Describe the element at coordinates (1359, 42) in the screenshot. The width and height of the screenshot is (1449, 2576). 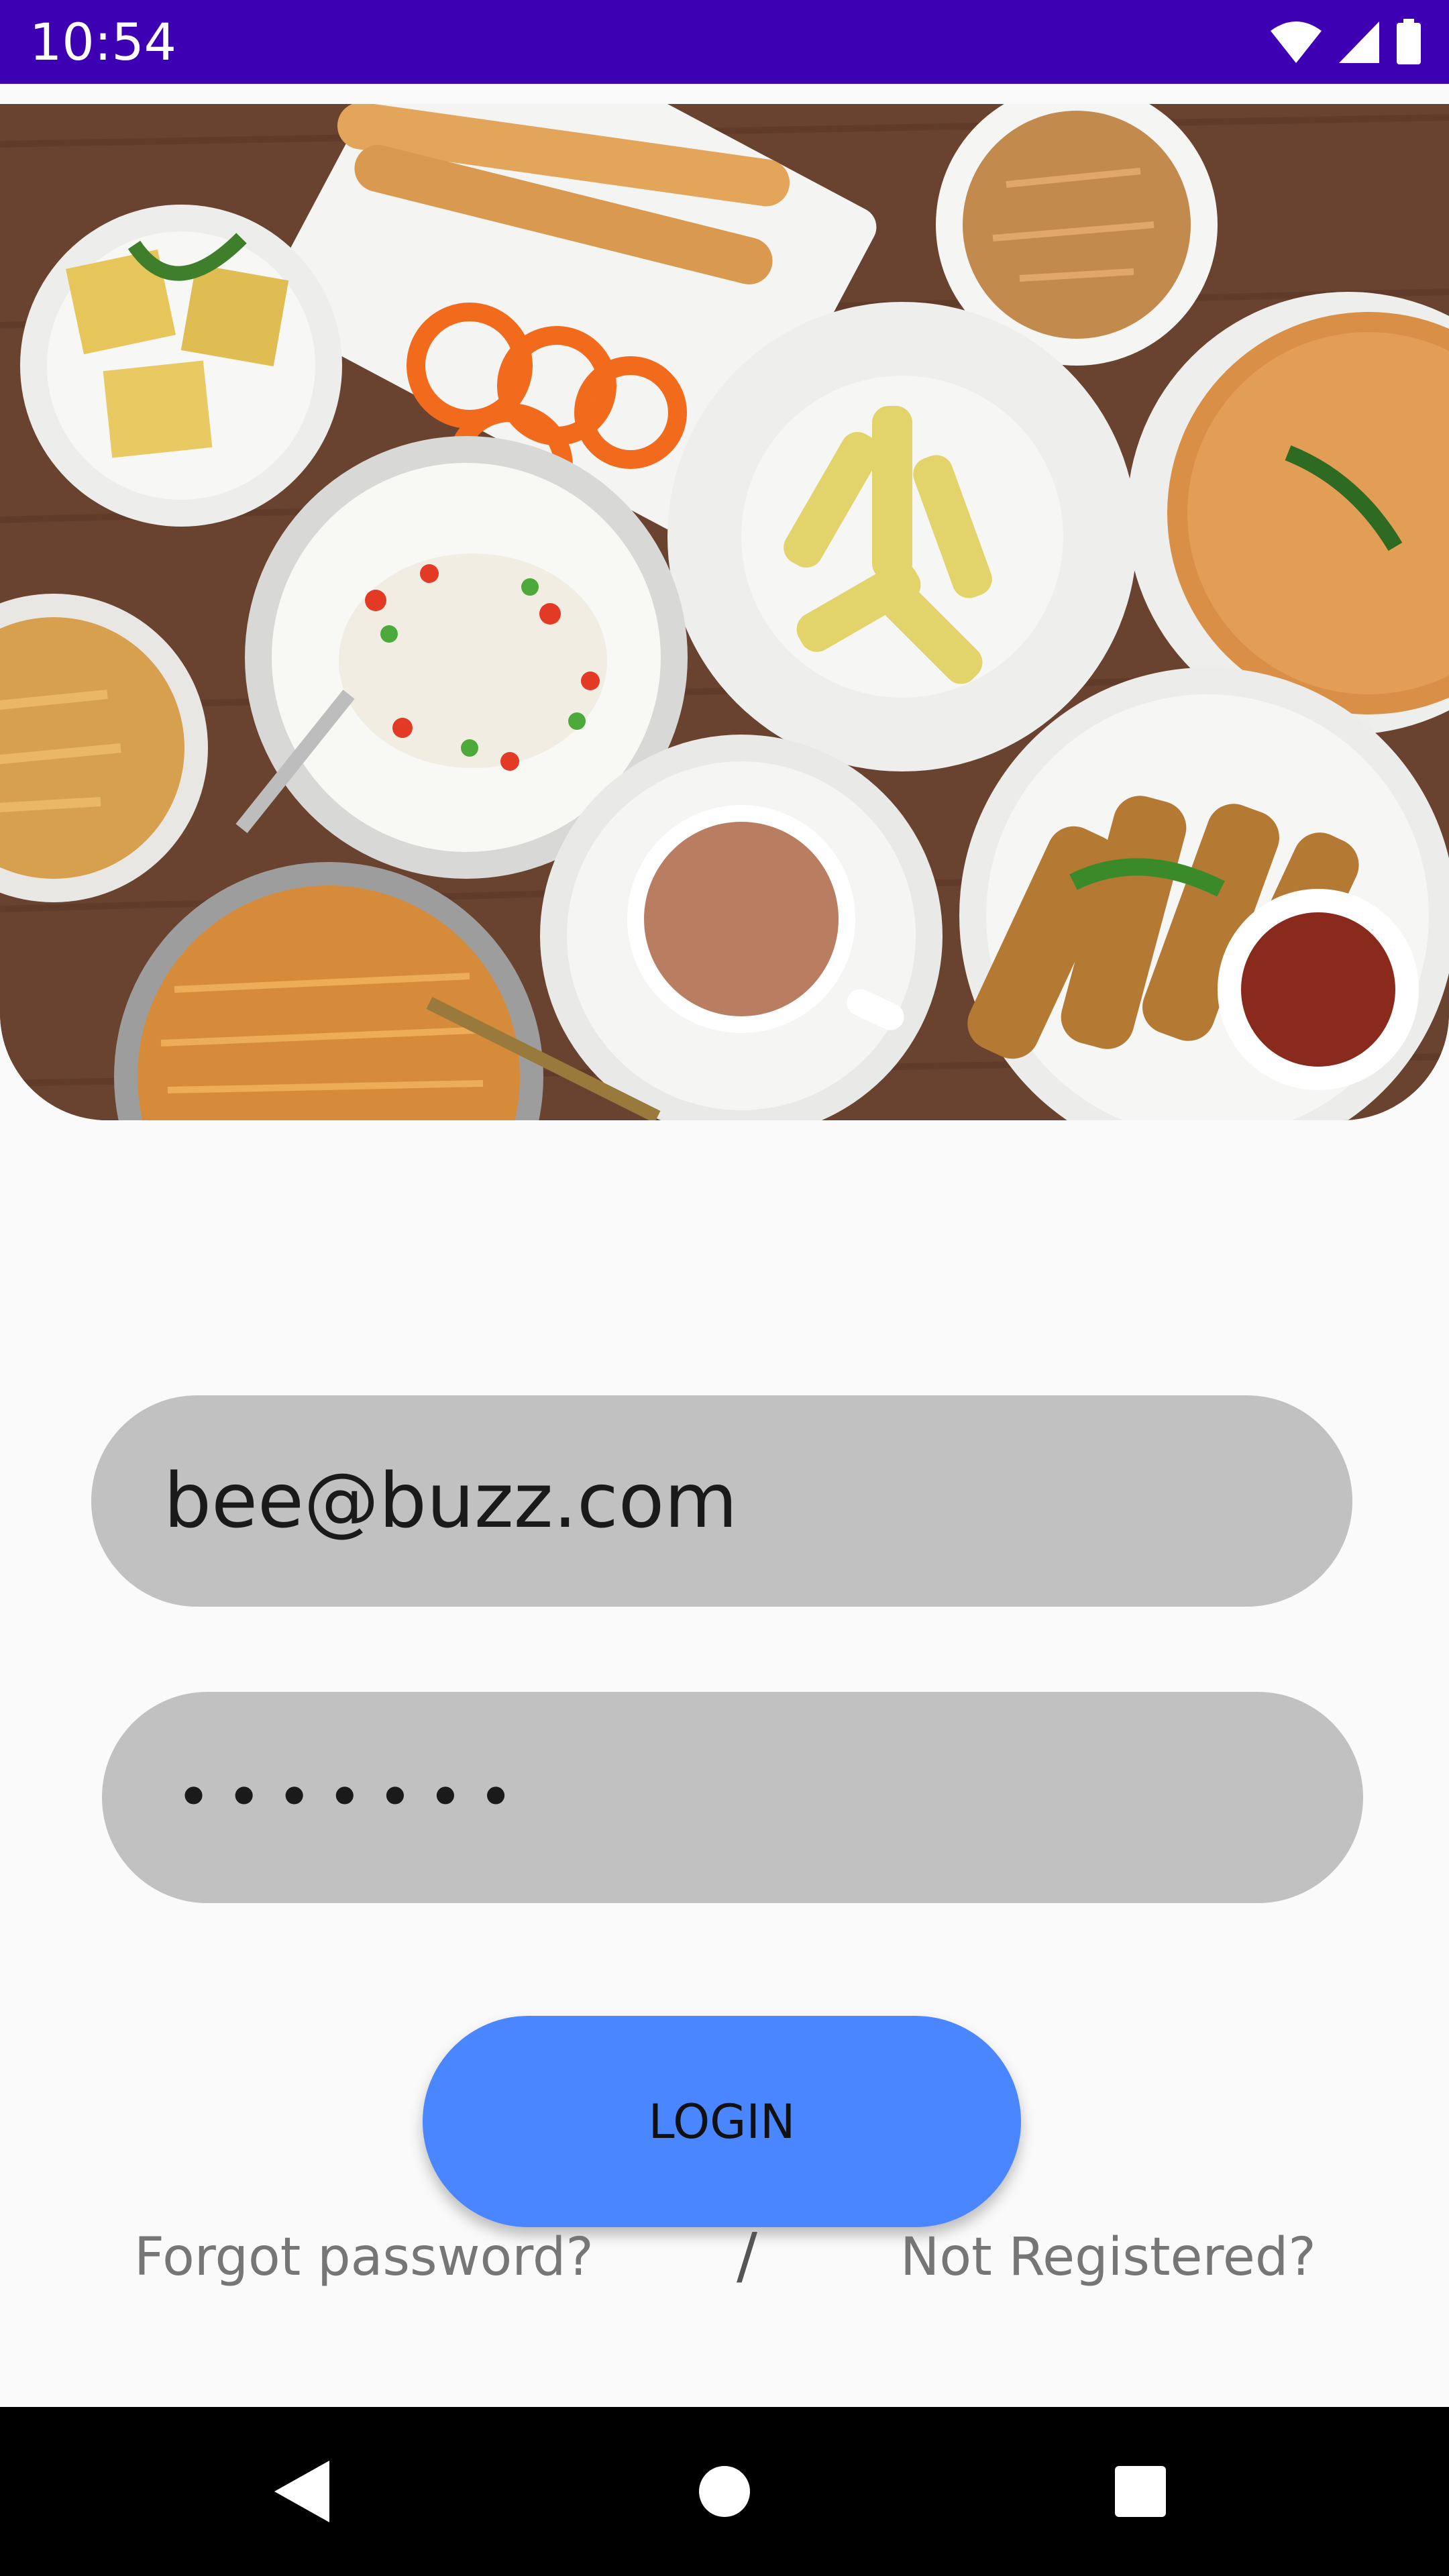
I see `cell-signal-icon` at that location.